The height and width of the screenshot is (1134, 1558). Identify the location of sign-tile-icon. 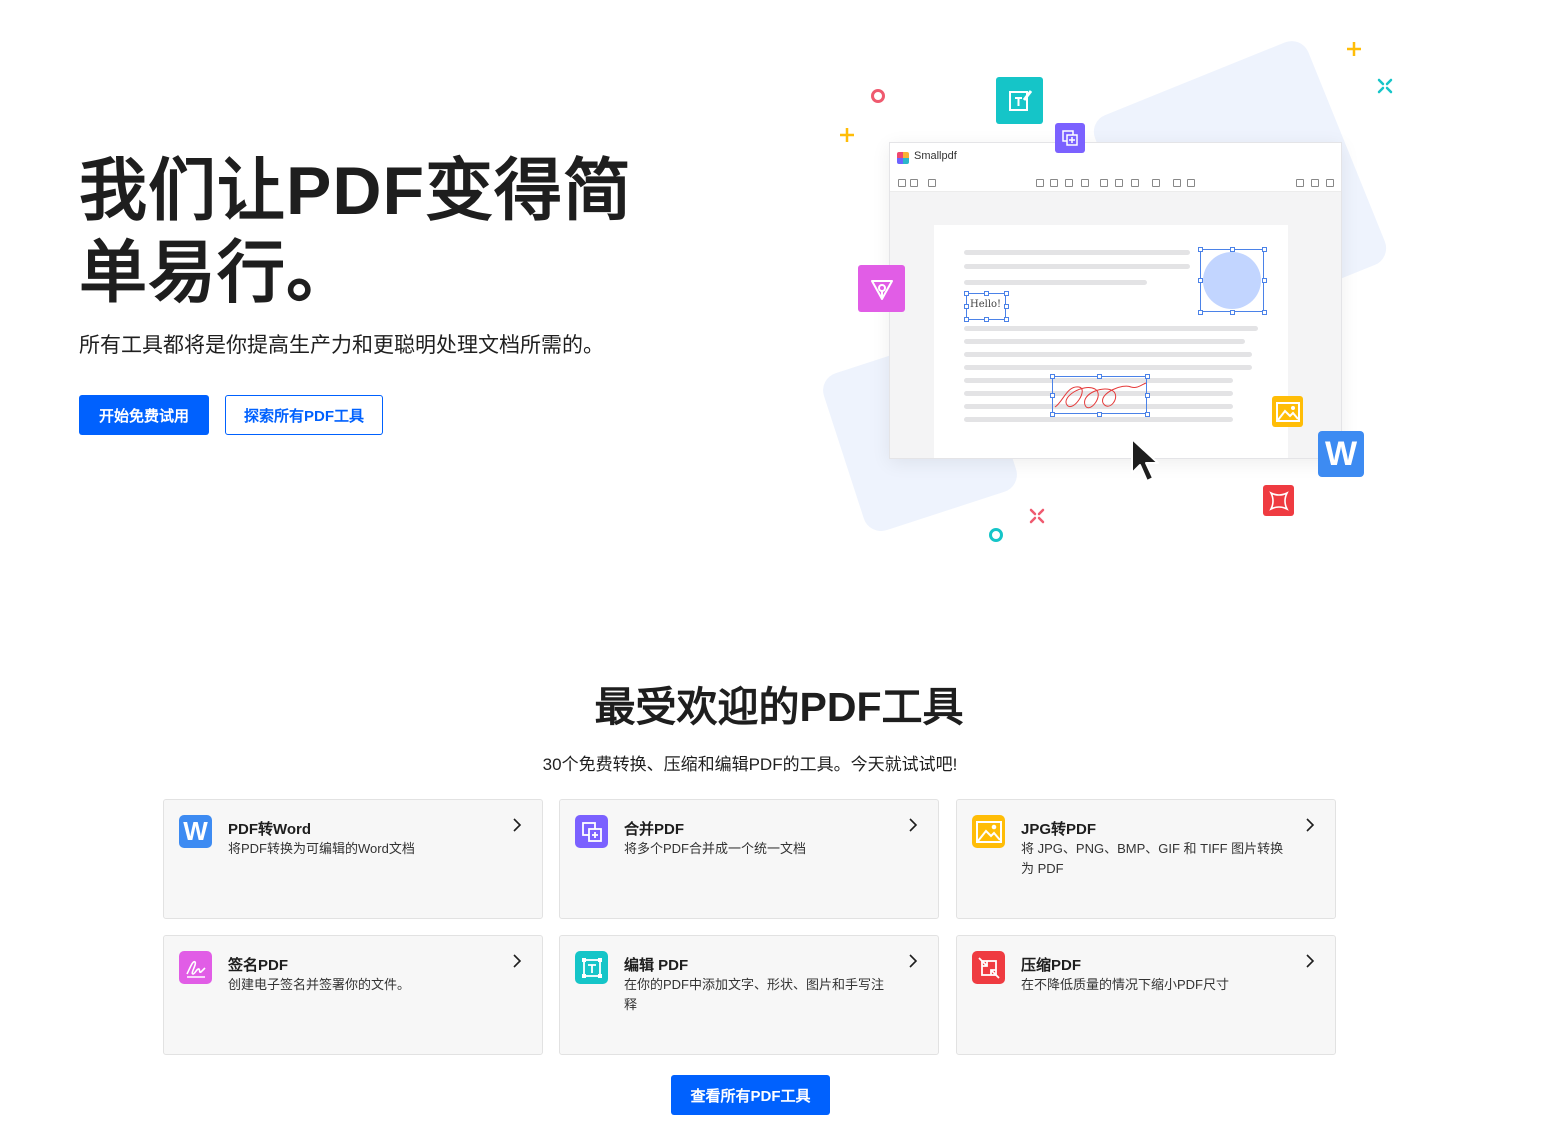
(881, 288).